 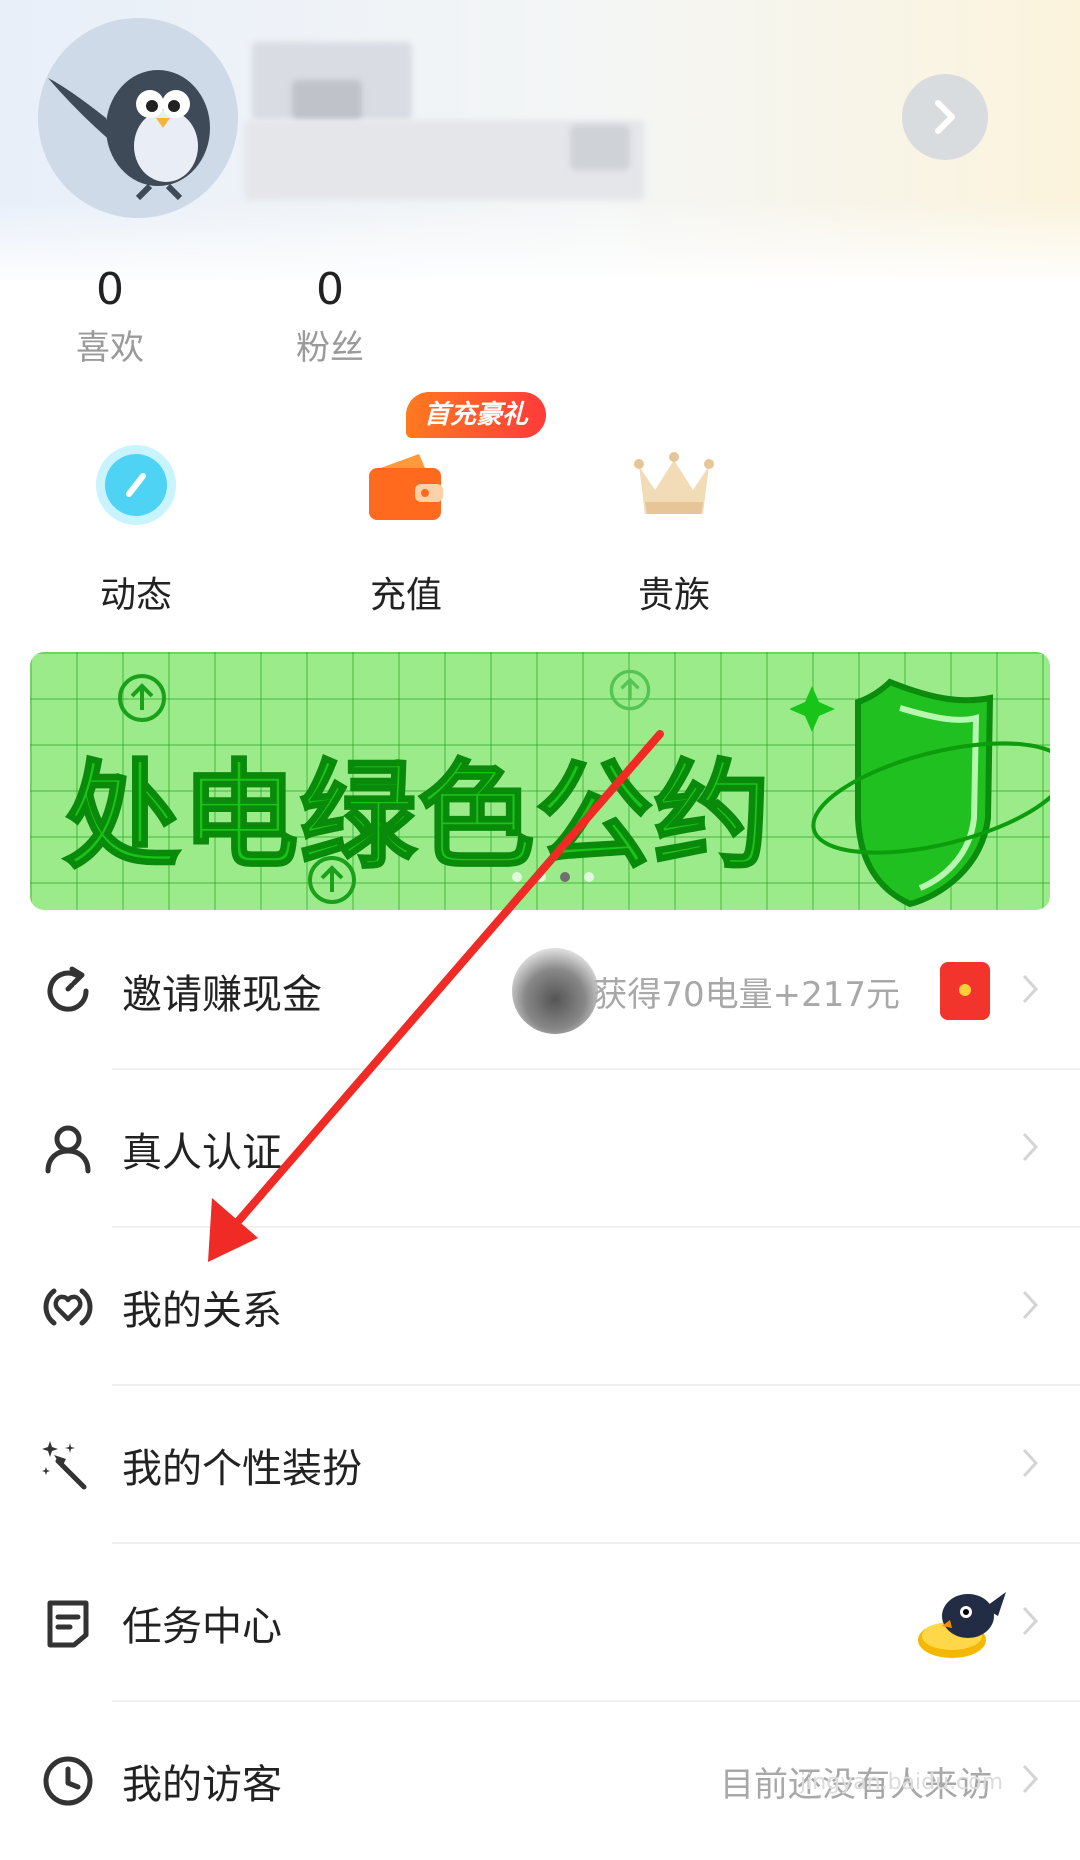 What do you see at coordinates (222, 995) in the screenshot?
I see `menu-item-label: 邀请赚现金` at bounding box center [222, 995].